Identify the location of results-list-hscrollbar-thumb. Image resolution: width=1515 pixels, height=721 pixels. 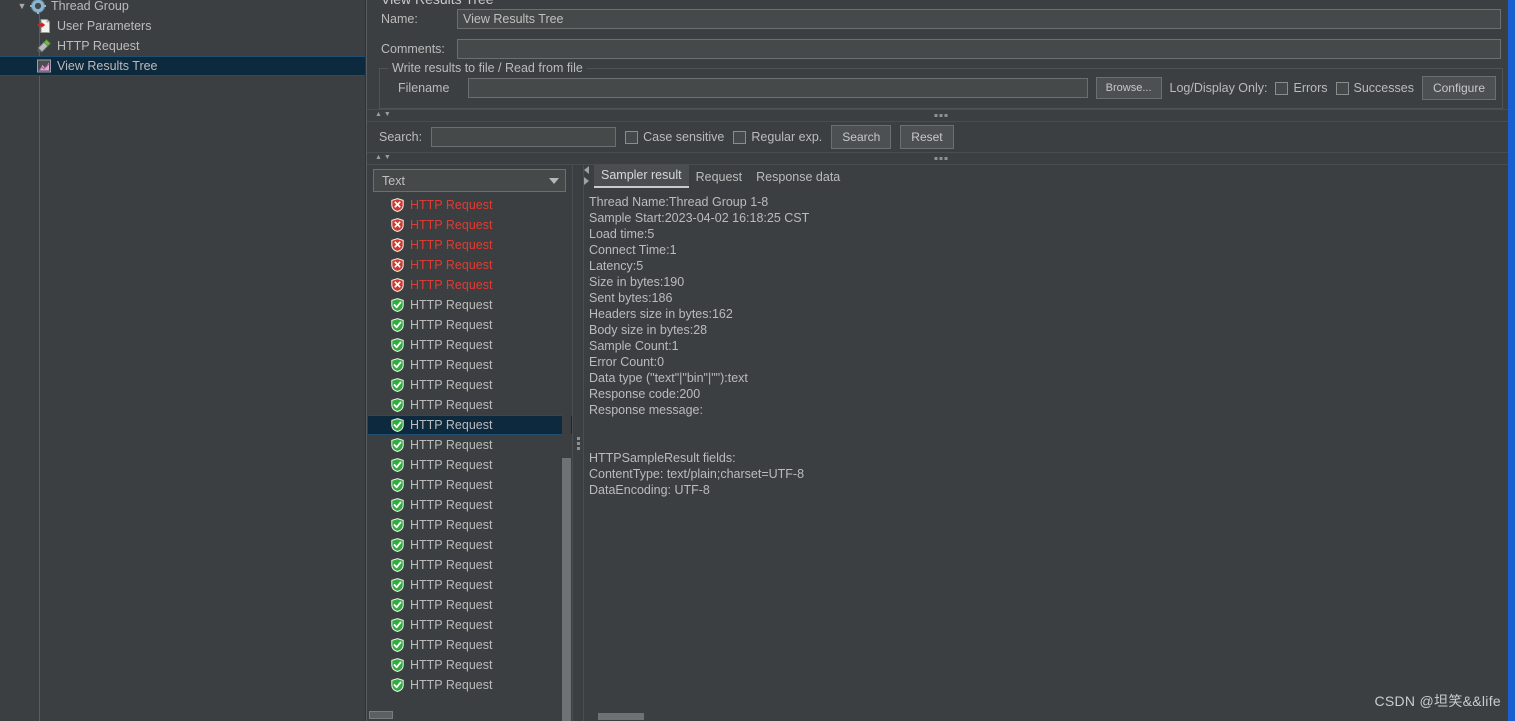
(381, 715).